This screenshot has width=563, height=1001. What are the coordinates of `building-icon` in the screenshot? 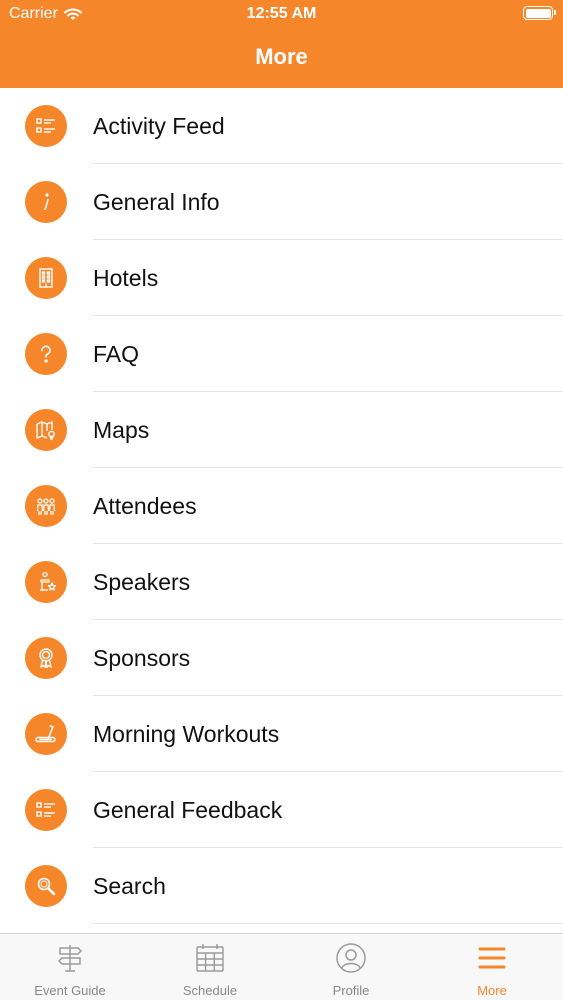 It's located at (46, 278).